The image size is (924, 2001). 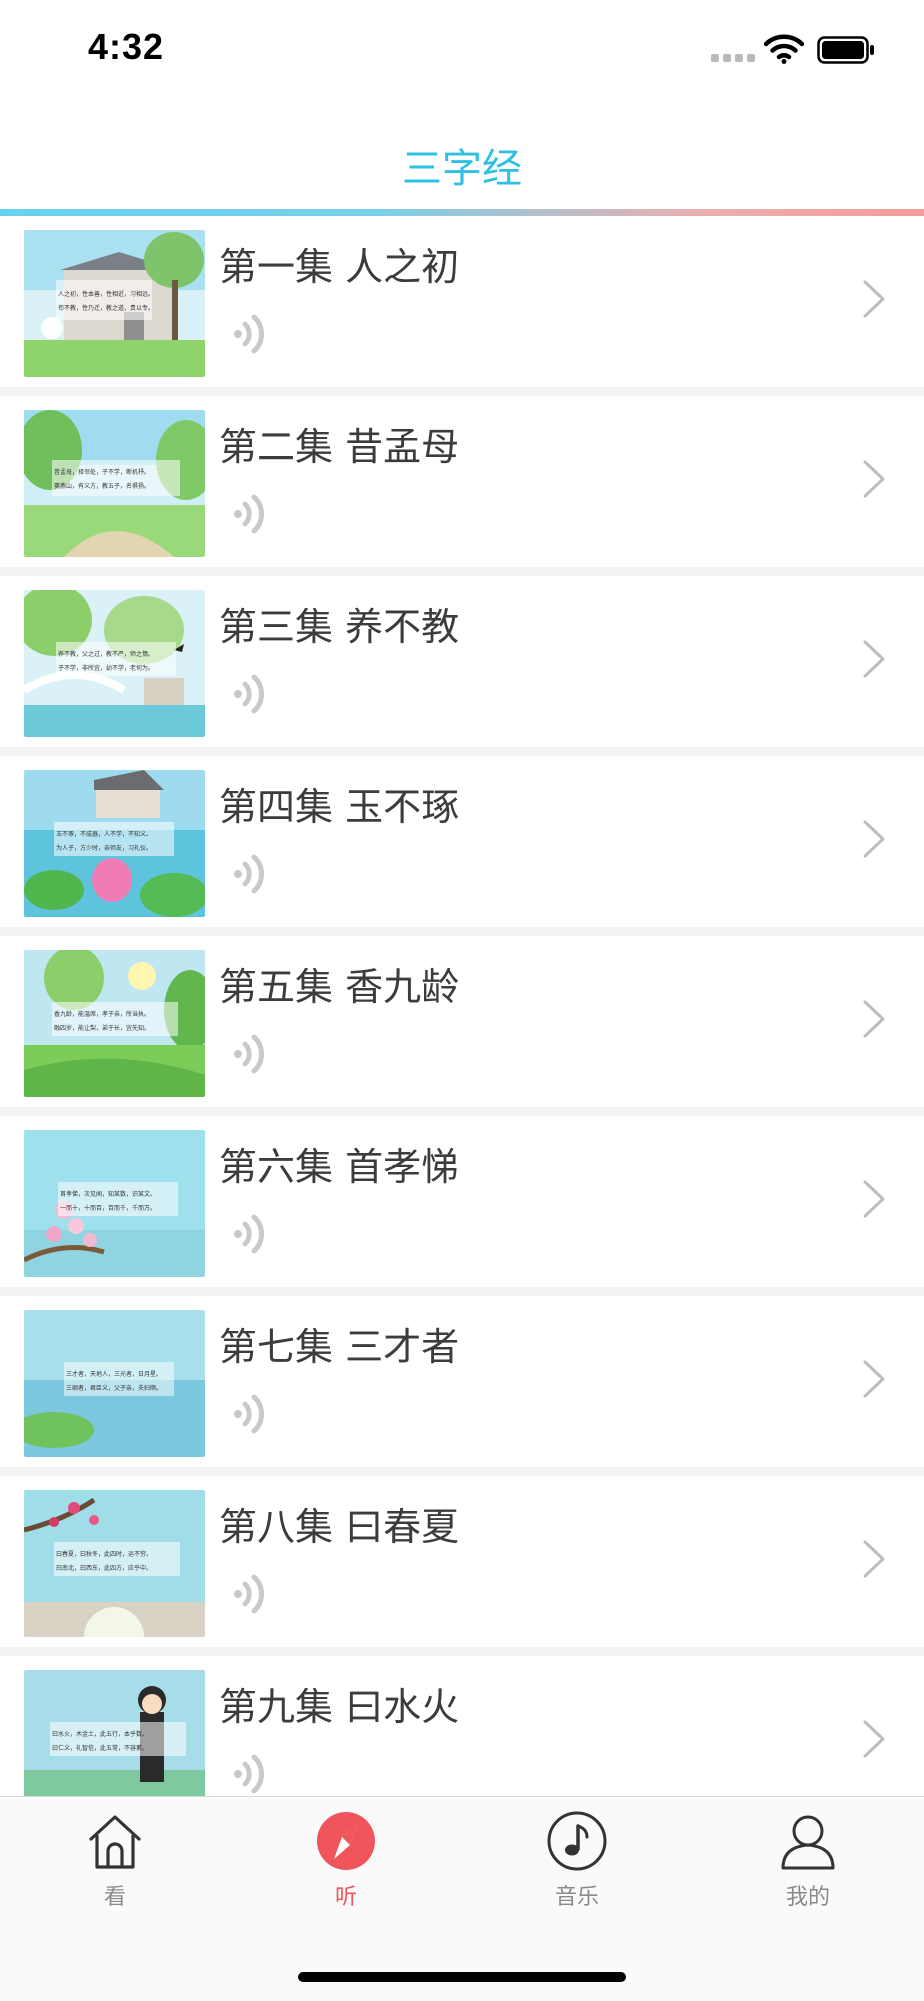 What do you see at coordinates (104, 1554) in the screenshot?
I see `thumbnail-caption: 曰春夏，曰秋冬，此四时，运不穷。` at bounding box center [104, 1554].